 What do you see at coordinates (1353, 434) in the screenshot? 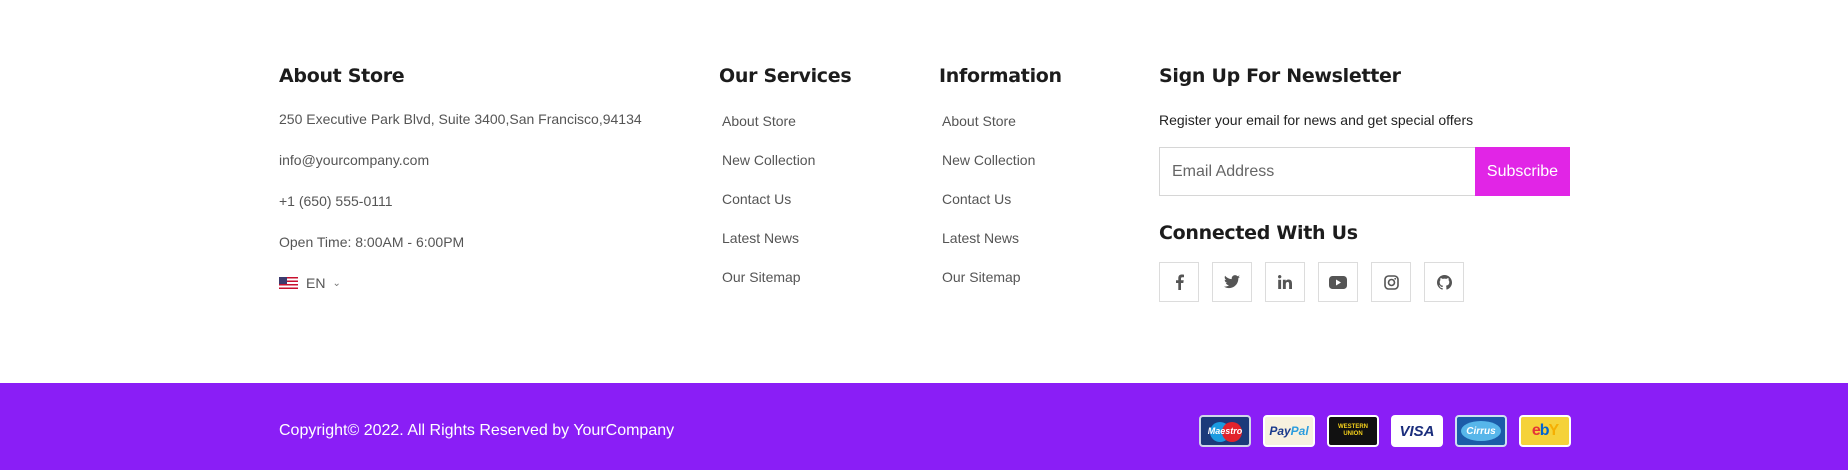
I see `wu-line2: UNION` at bounding box center [1353, 434].